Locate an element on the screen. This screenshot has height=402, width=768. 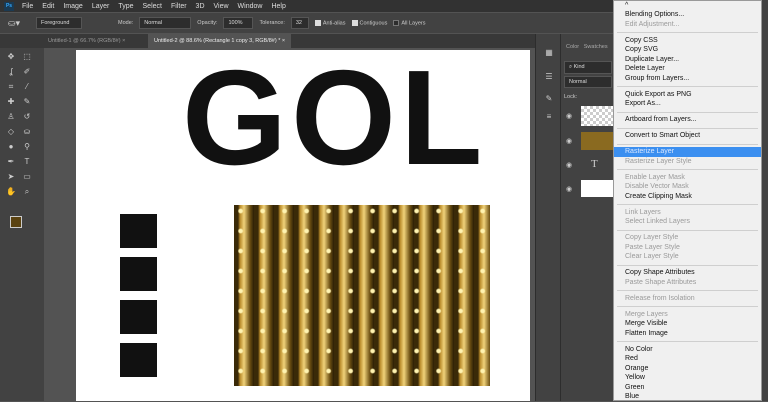
tolerance-label: Tolerance: is located at coordinates (272, 23).